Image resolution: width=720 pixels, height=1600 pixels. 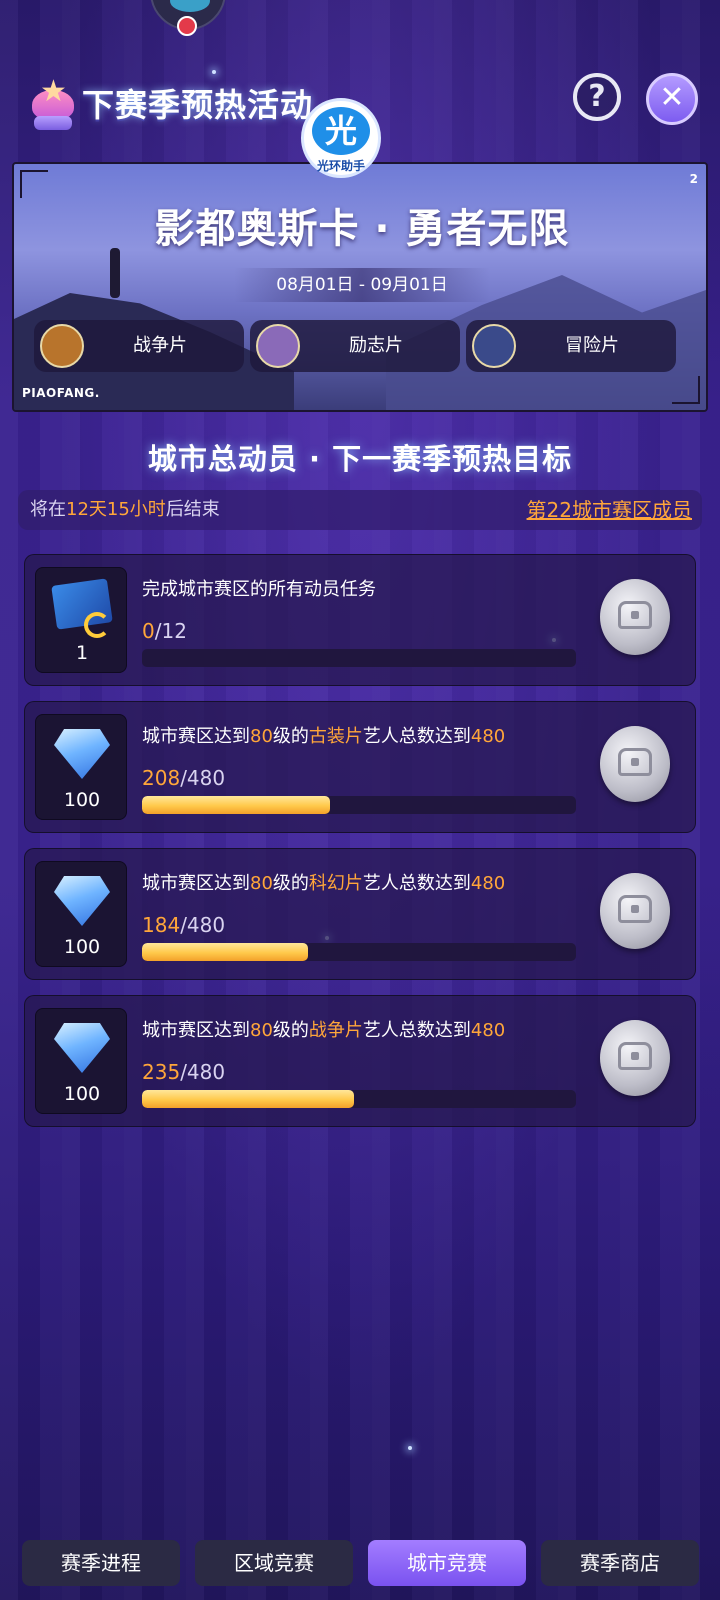 I want to click on banner-title: 影都奥斯卡 · 勇者无限, so click(x=362, y=229).